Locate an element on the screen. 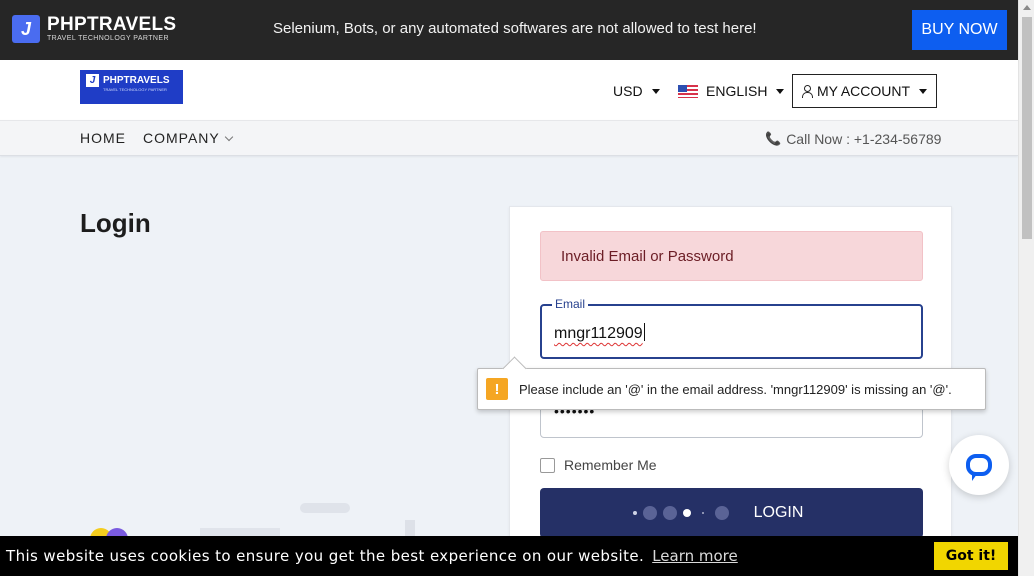 The image size is (1034, 576). warning-icon: ! is located at coordinates (497, 389).